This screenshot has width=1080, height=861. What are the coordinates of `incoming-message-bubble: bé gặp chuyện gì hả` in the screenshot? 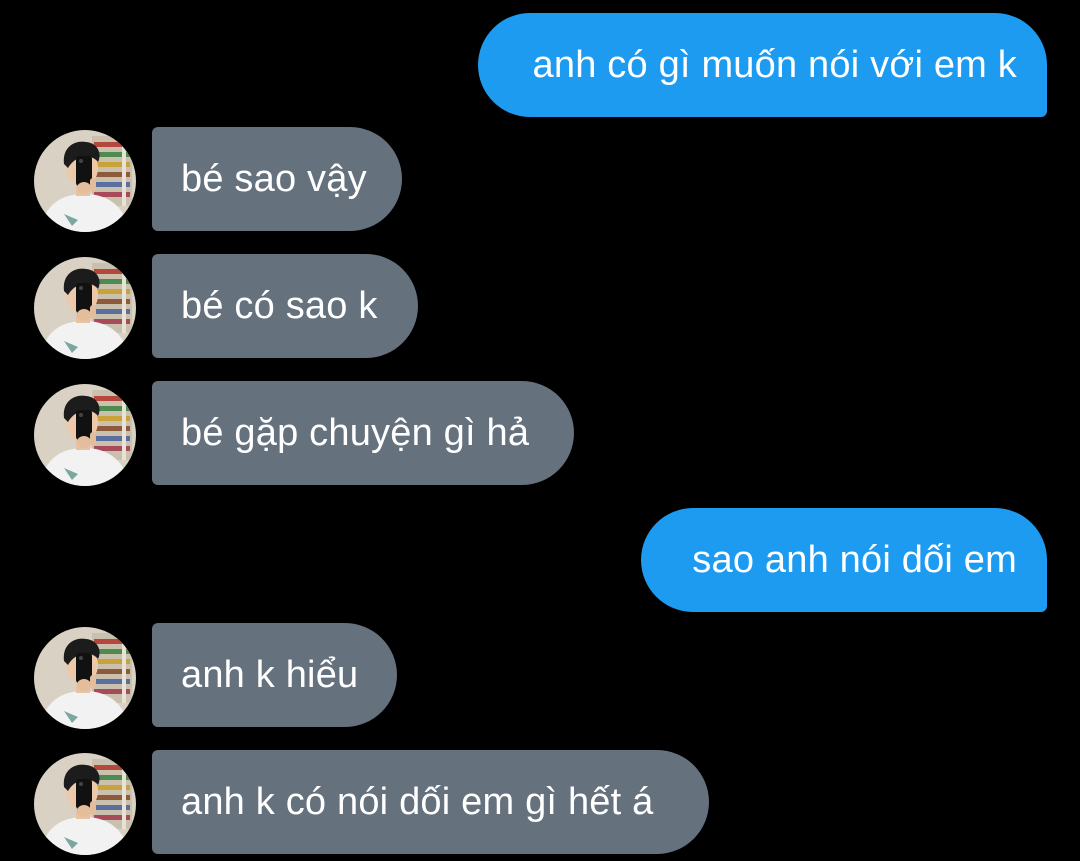 It's located at (363, 433).